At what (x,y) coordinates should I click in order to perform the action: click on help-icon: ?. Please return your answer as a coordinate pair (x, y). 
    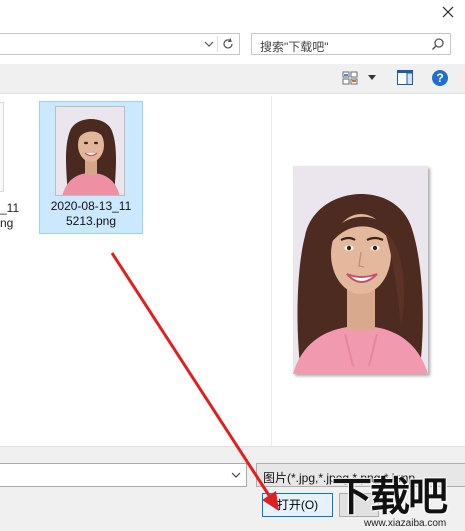
    Looking at the image, I should click on (440, 78).